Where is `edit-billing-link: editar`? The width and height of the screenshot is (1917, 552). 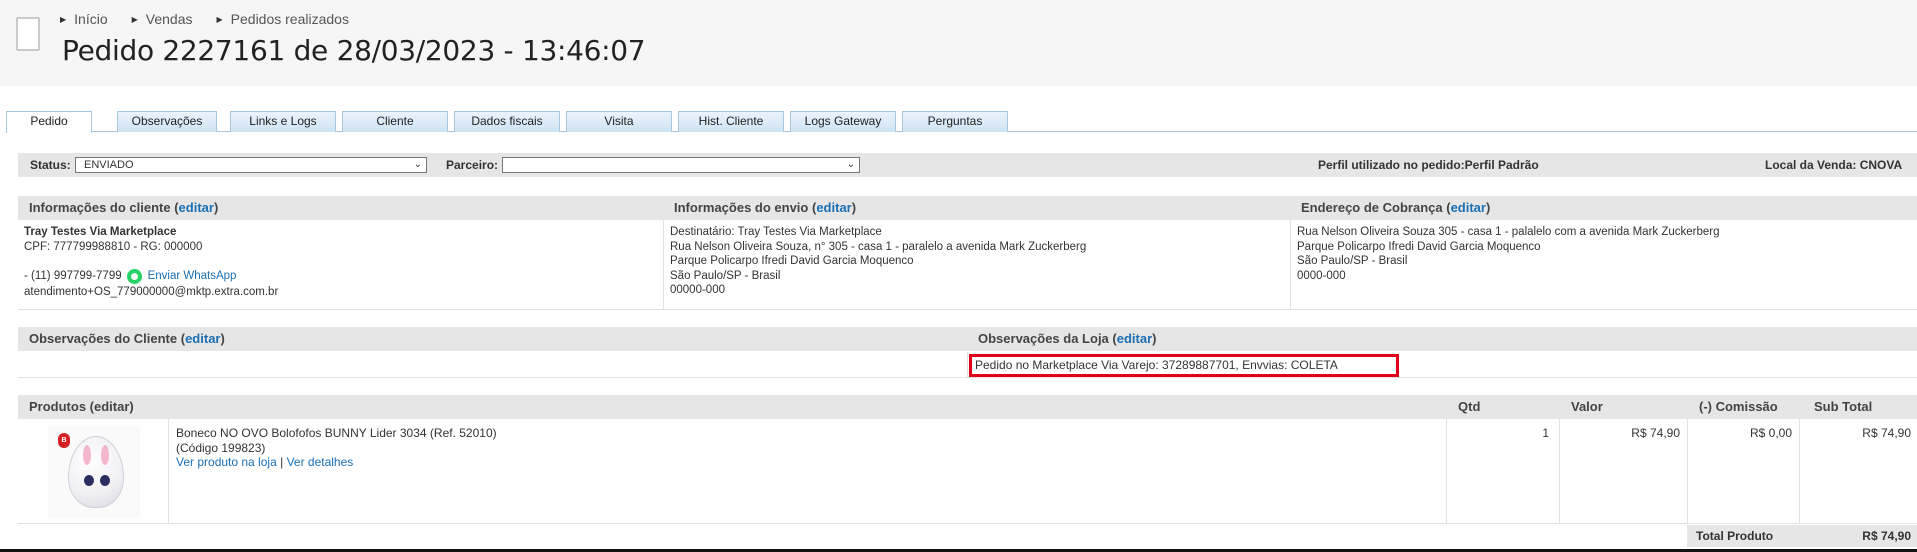 edit-billing-link: editar is located at coordinates (1468, 207).